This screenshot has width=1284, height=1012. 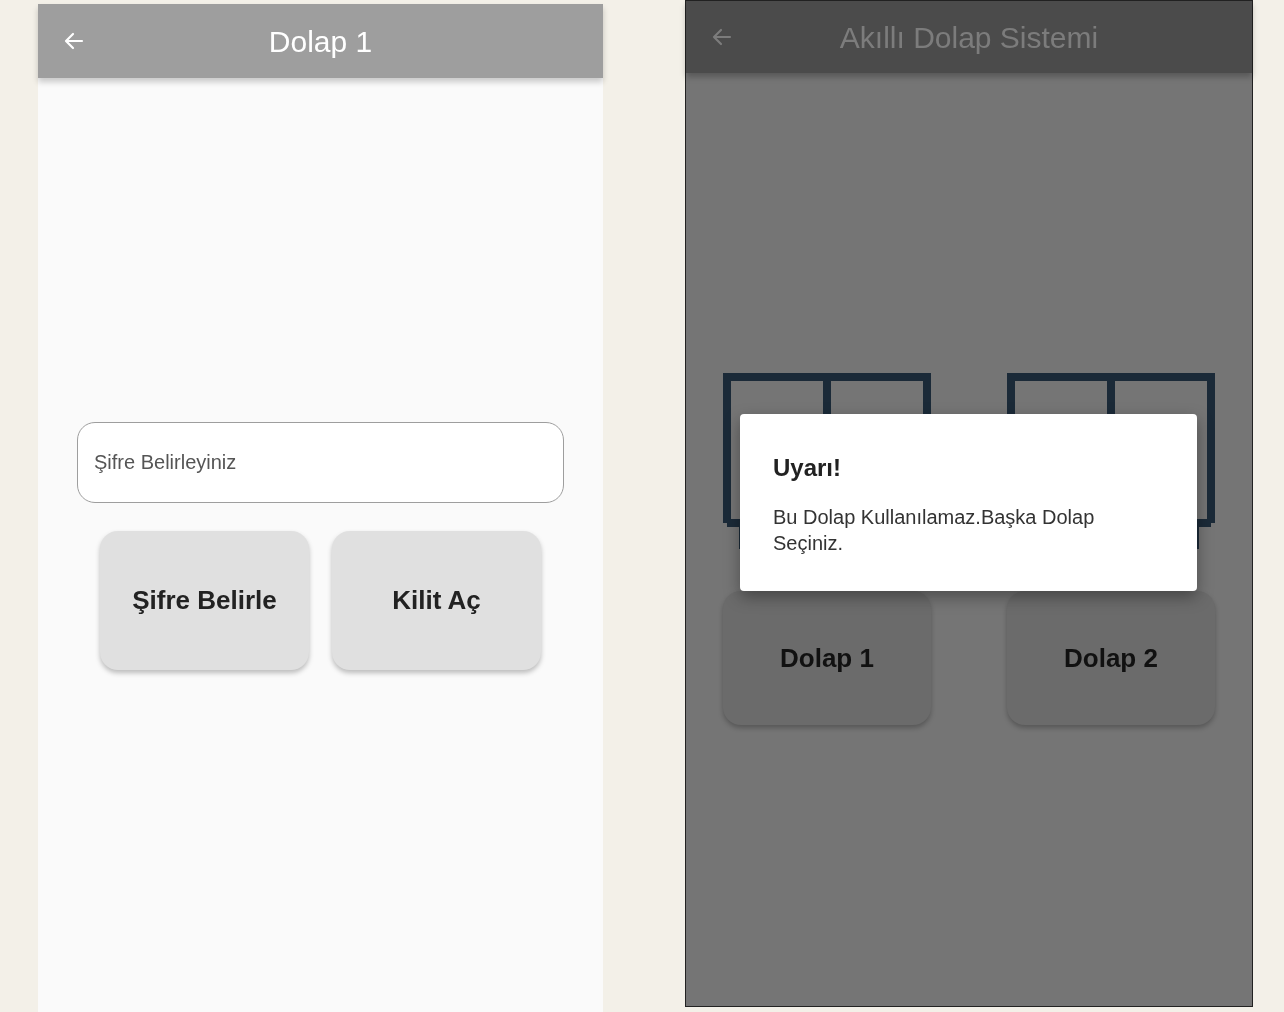 I want to click on dialog-message: Bu Dolap Kullanılamaz.Başka Dolap Seçiniz., so click(x=934, y=530).